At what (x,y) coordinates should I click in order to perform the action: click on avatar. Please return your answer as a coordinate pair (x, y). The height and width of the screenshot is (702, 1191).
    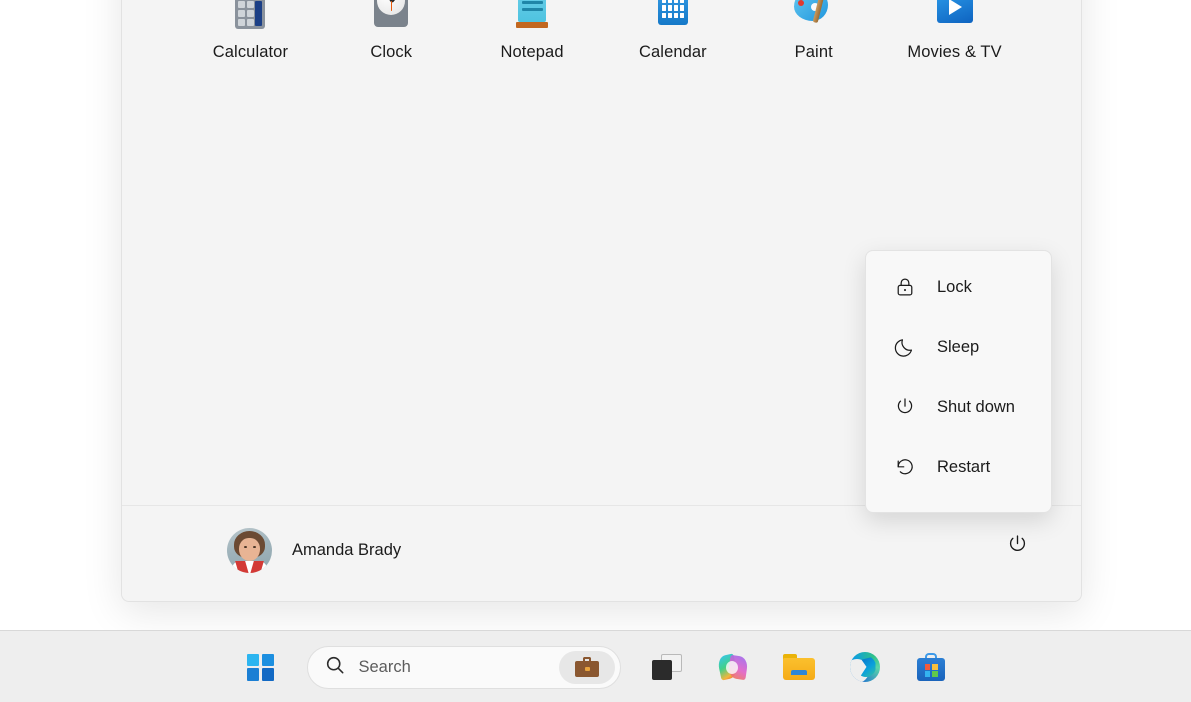
    Looking at the image, I should click on (249, 550).